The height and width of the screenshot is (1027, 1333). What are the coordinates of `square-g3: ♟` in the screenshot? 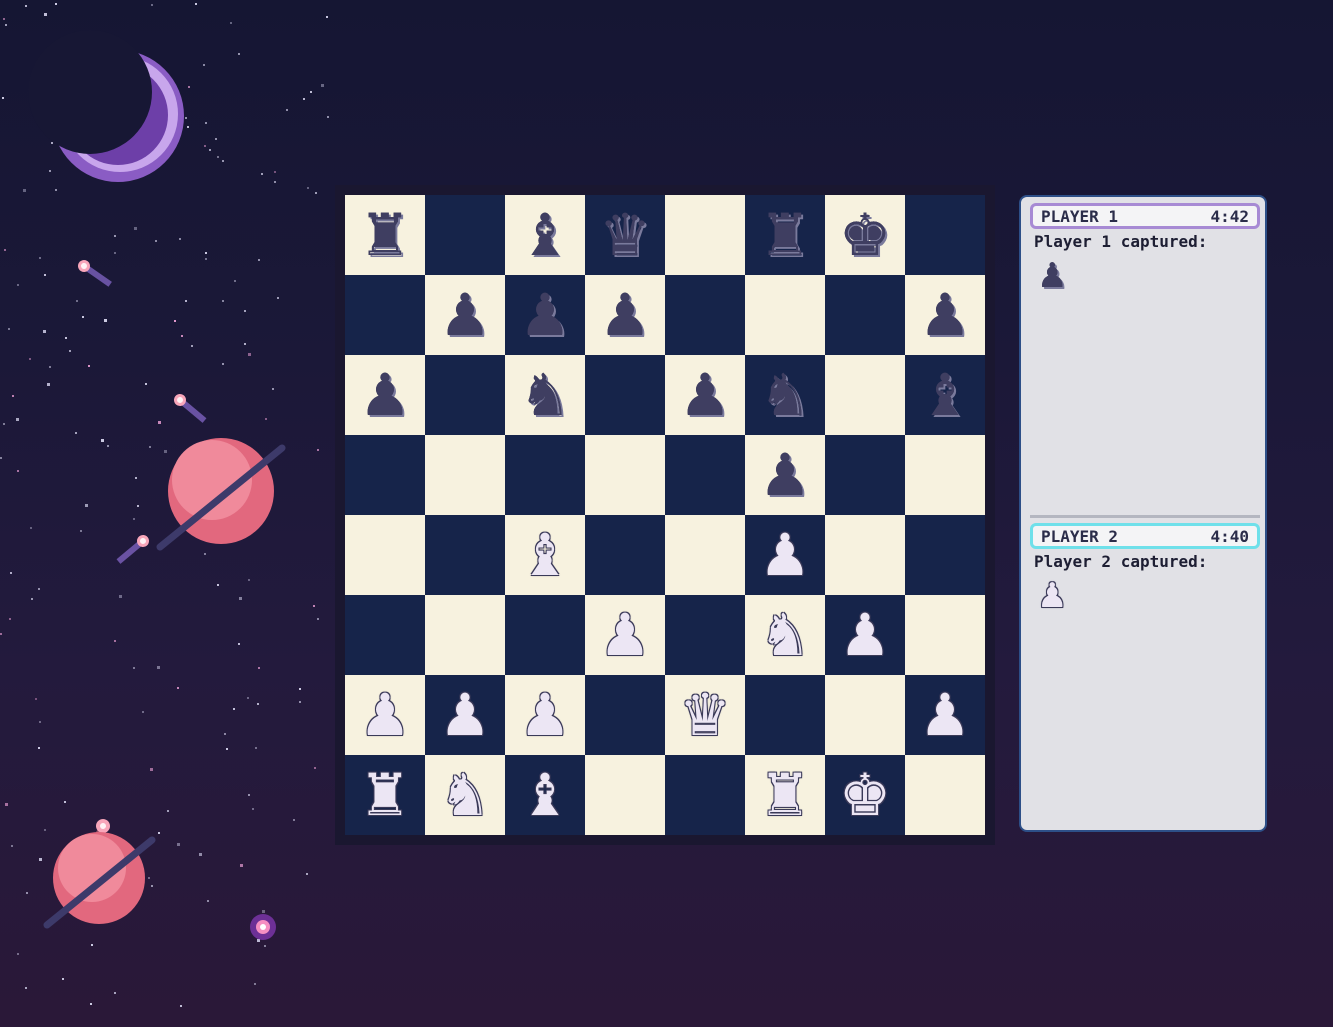 It's located at (865, 635).